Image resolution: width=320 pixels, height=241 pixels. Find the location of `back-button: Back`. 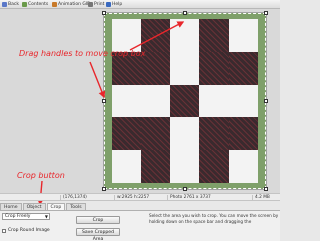

back-button: Back is located at coordinates (10, 4).